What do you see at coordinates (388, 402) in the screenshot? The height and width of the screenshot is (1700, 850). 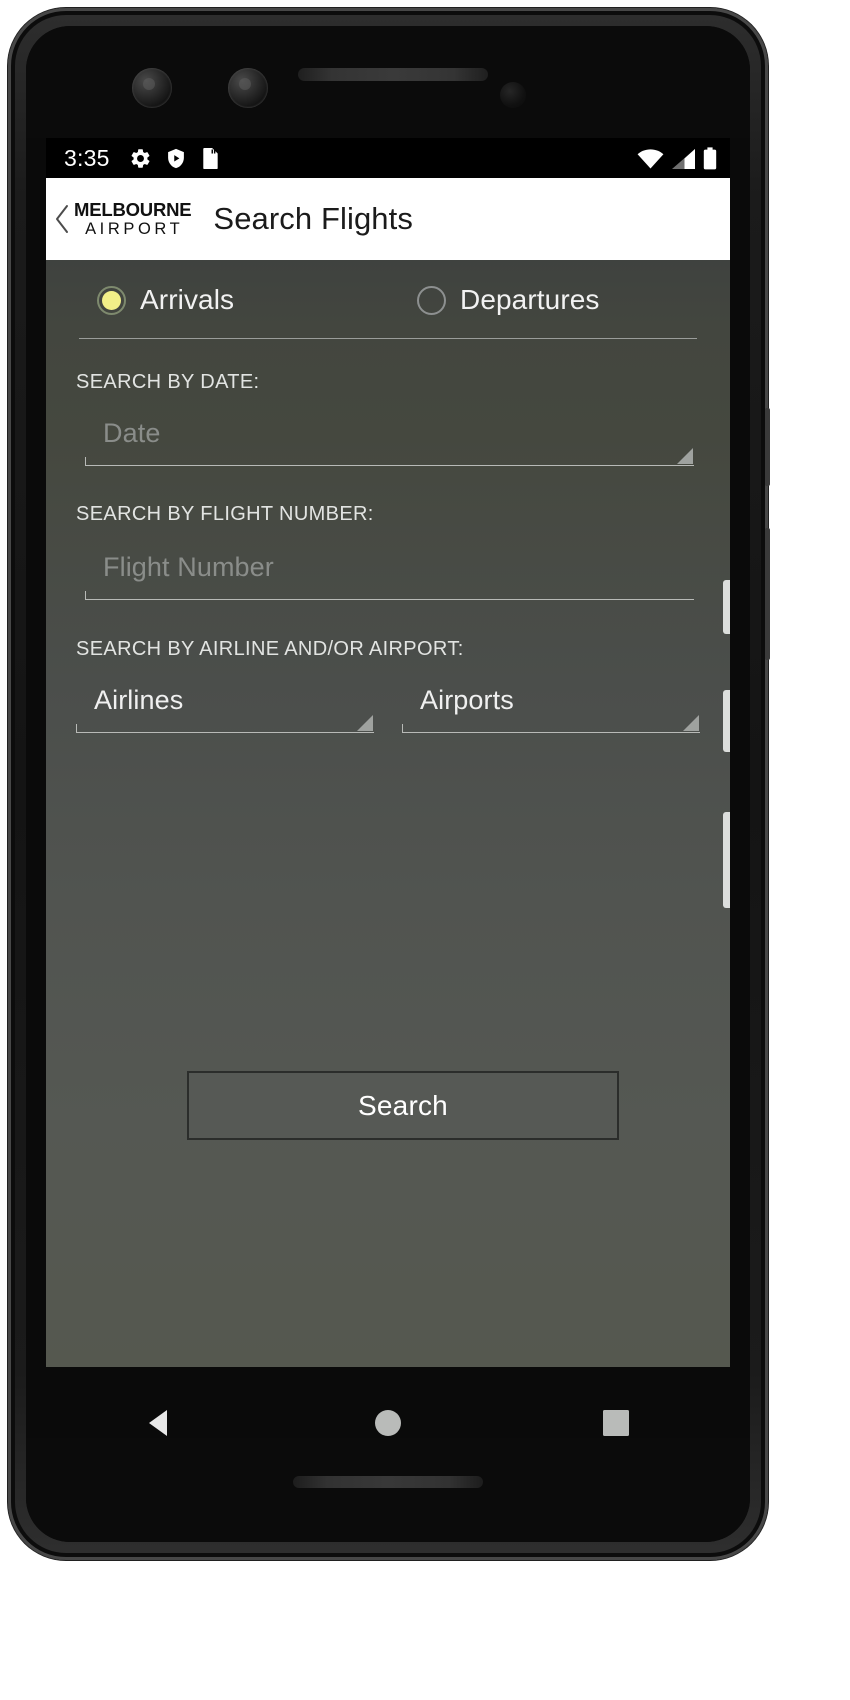 I see `field-group-date: SEARCH BY DATE: Date` at bounding box center [388, 402].